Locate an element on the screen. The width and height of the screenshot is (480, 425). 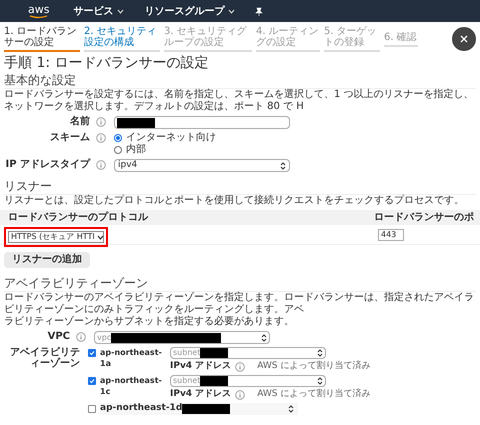
field-label: 名前 is located at coordinates (80, 122).